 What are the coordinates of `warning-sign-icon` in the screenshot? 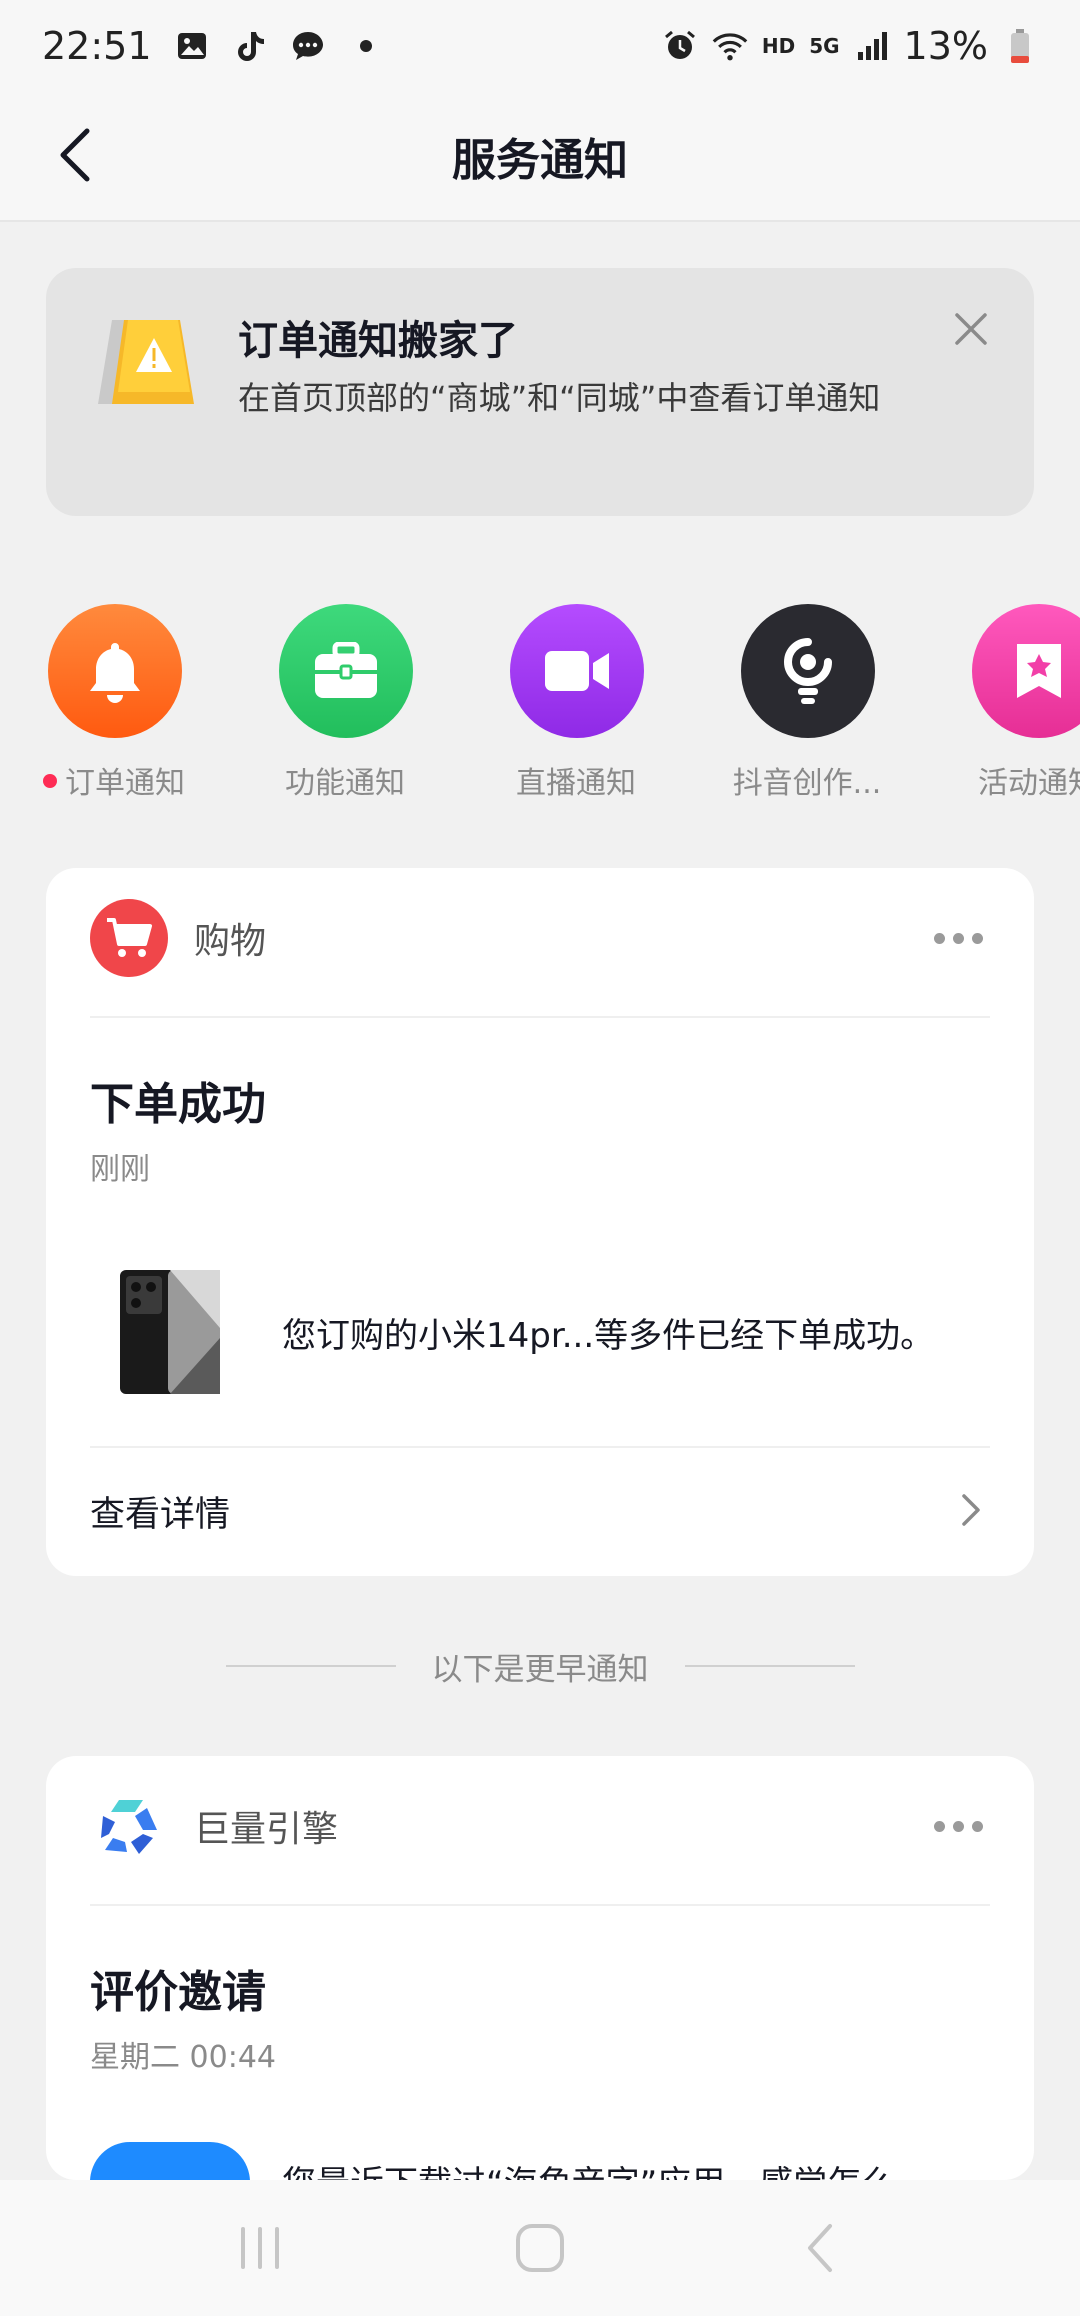 It's located at (149, 362).